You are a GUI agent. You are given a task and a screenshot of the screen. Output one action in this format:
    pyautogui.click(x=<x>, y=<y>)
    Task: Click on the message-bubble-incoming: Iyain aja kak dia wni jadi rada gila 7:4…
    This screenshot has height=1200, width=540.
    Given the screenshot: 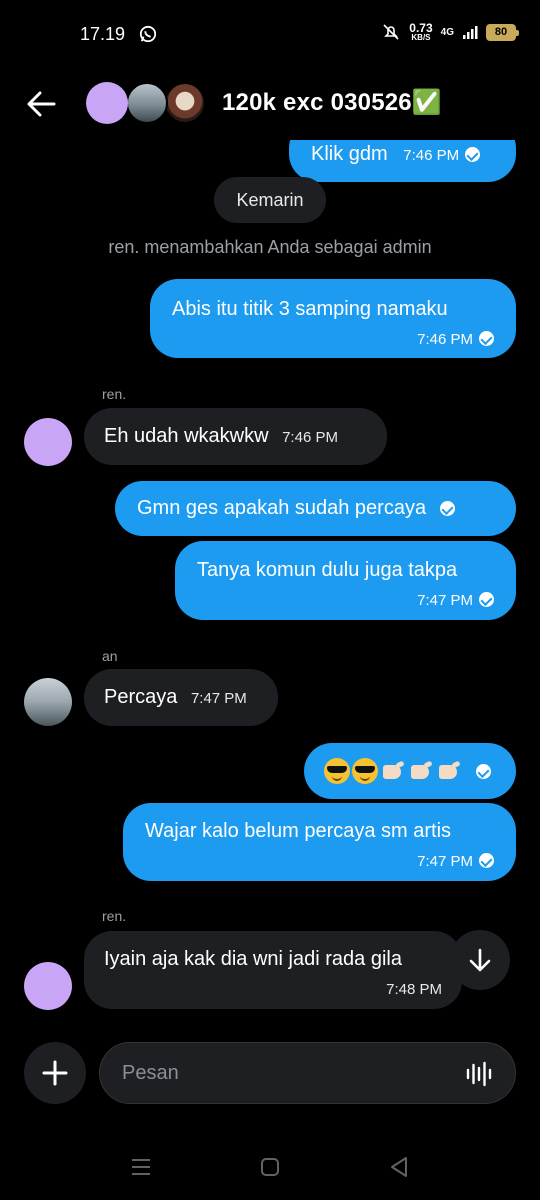 What is the action you would take?
    pyautogui.click(x=273, y=970)
    